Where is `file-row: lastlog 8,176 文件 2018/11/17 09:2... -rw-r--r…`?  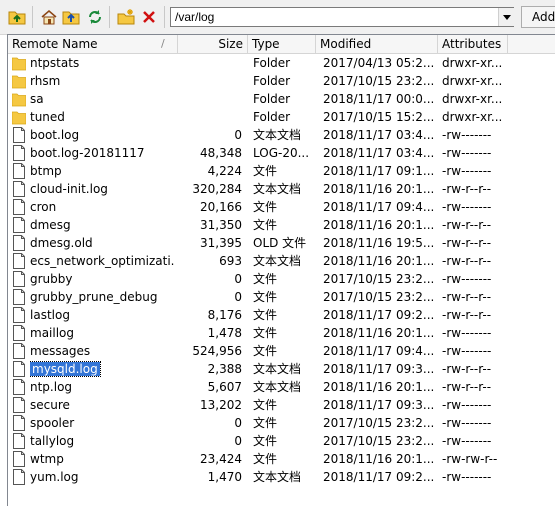 file-row: lastlog 8,176 文件 2018/11/17 09:2... -rw-r--r… is located at coordinates (280, 315).